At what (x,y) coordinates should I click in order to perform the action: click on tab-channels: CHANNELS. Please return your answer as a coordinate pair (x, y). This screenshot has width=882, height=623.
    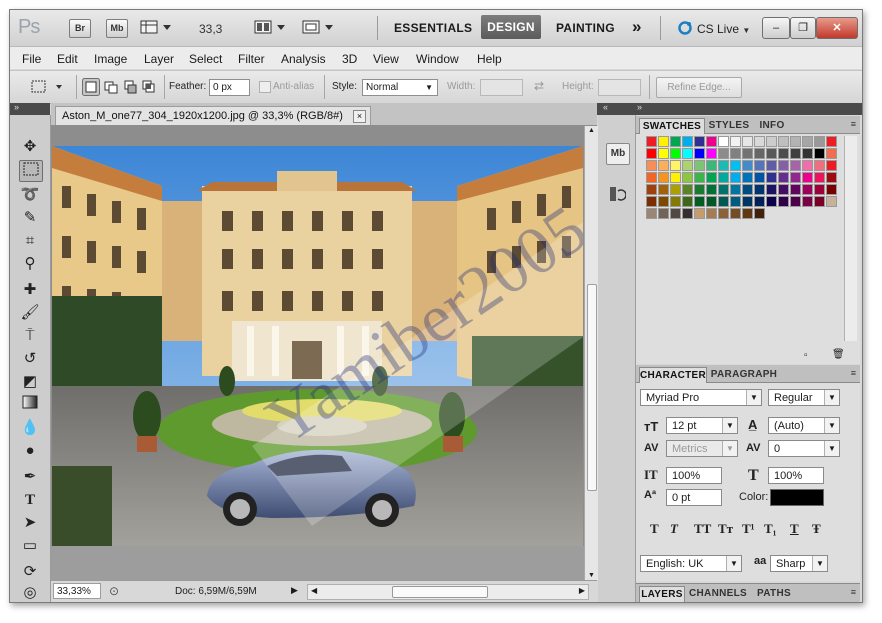
    Looking at the image, I should click on (718, 593).